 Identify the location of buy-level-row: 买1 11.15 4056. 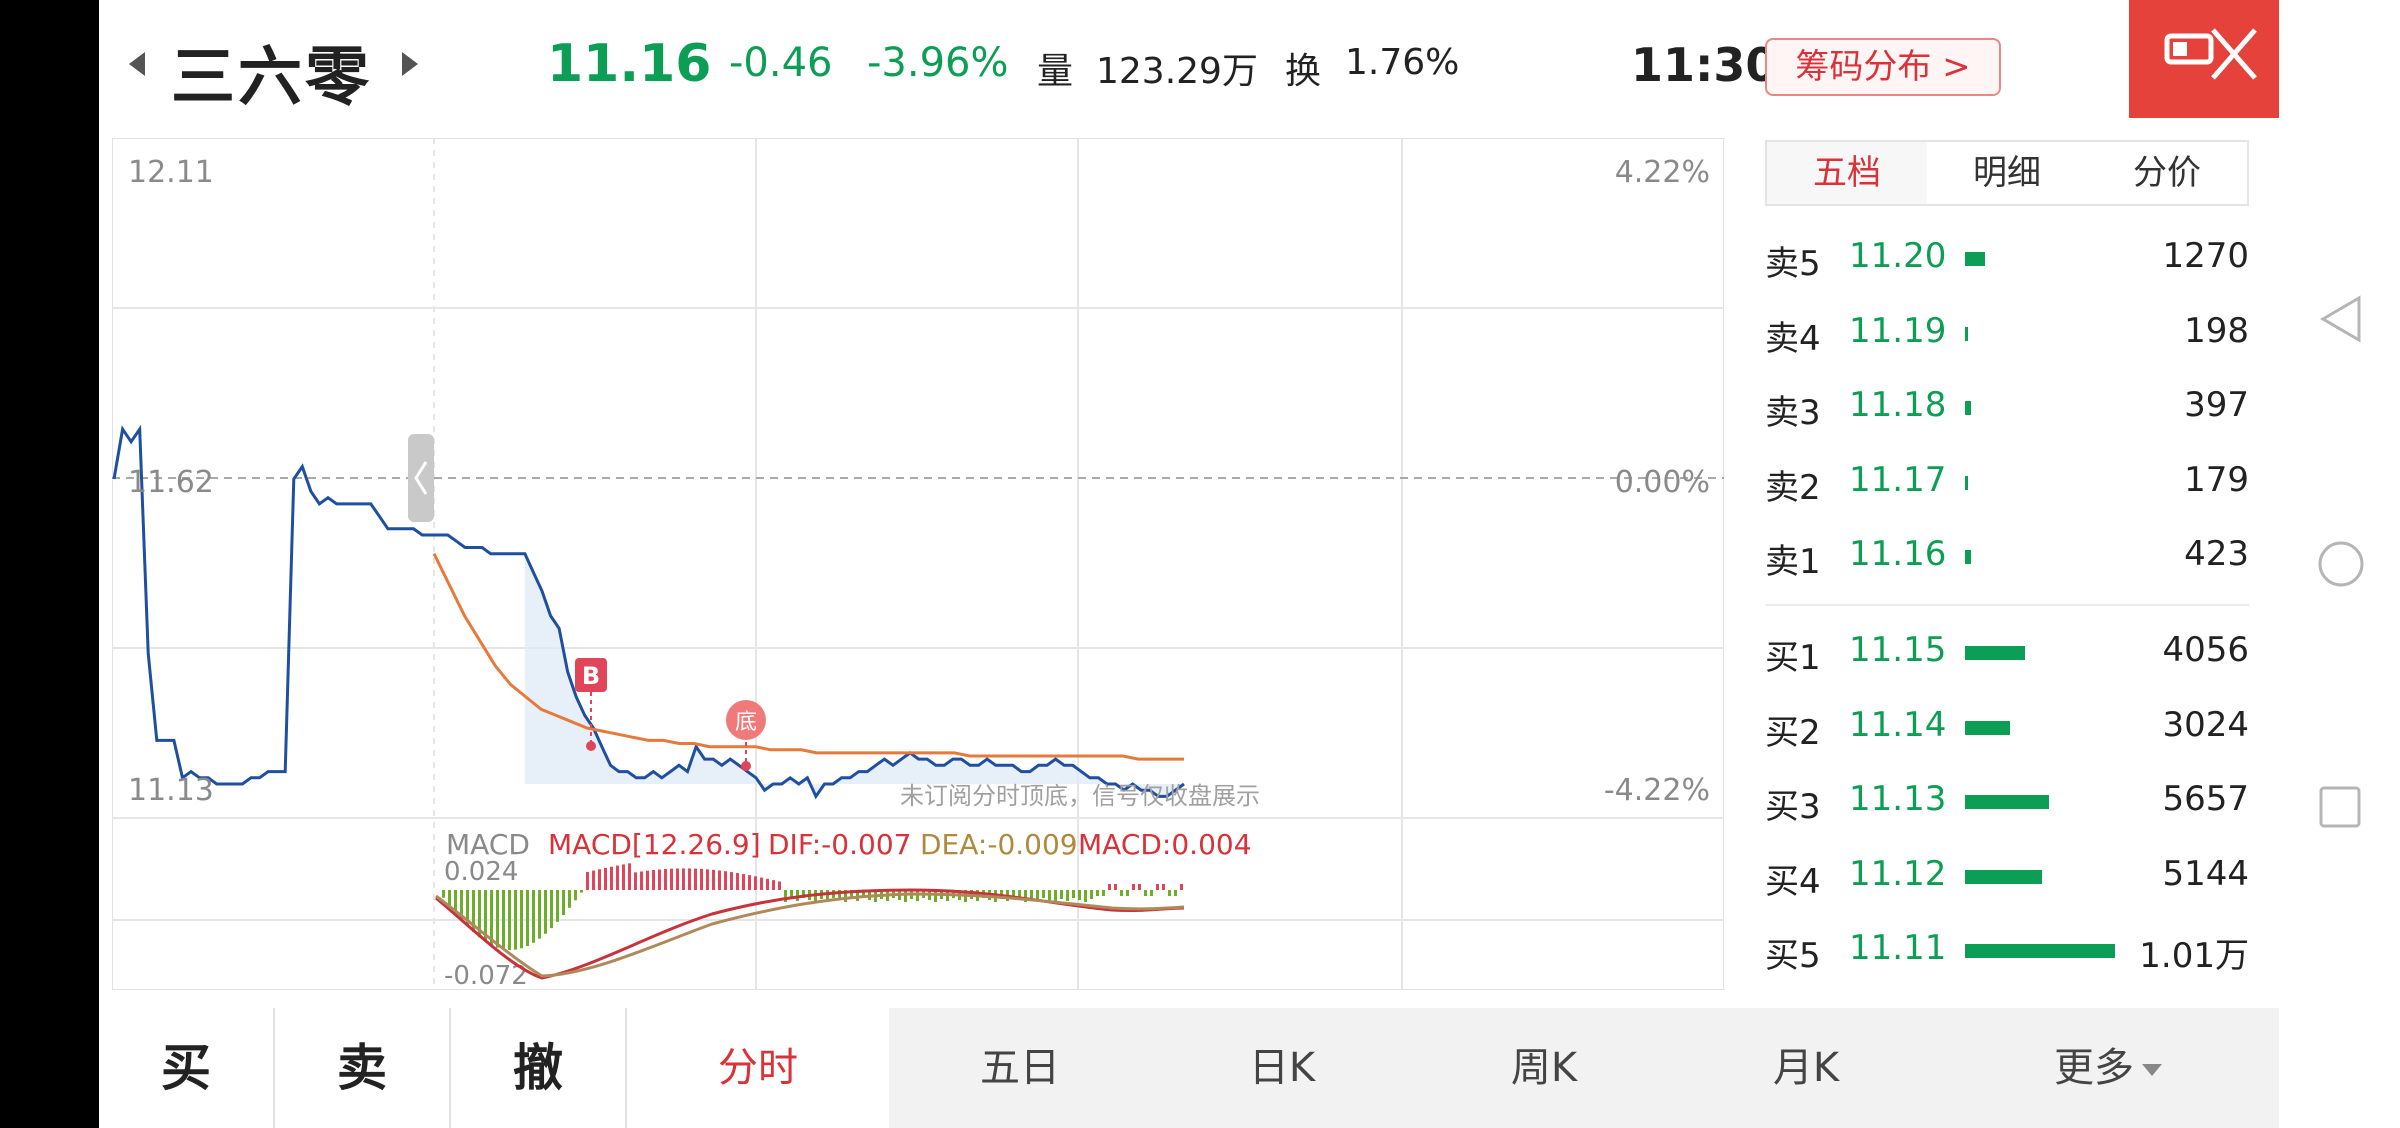
(2007, 652).